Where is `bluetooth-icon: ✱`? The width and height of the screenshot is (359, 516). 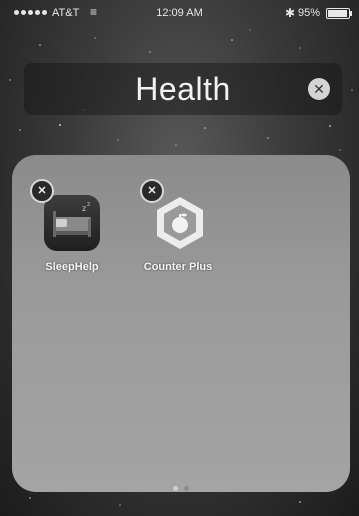
bluetooth-icon: ✱ is located at coordinates (290, 13).